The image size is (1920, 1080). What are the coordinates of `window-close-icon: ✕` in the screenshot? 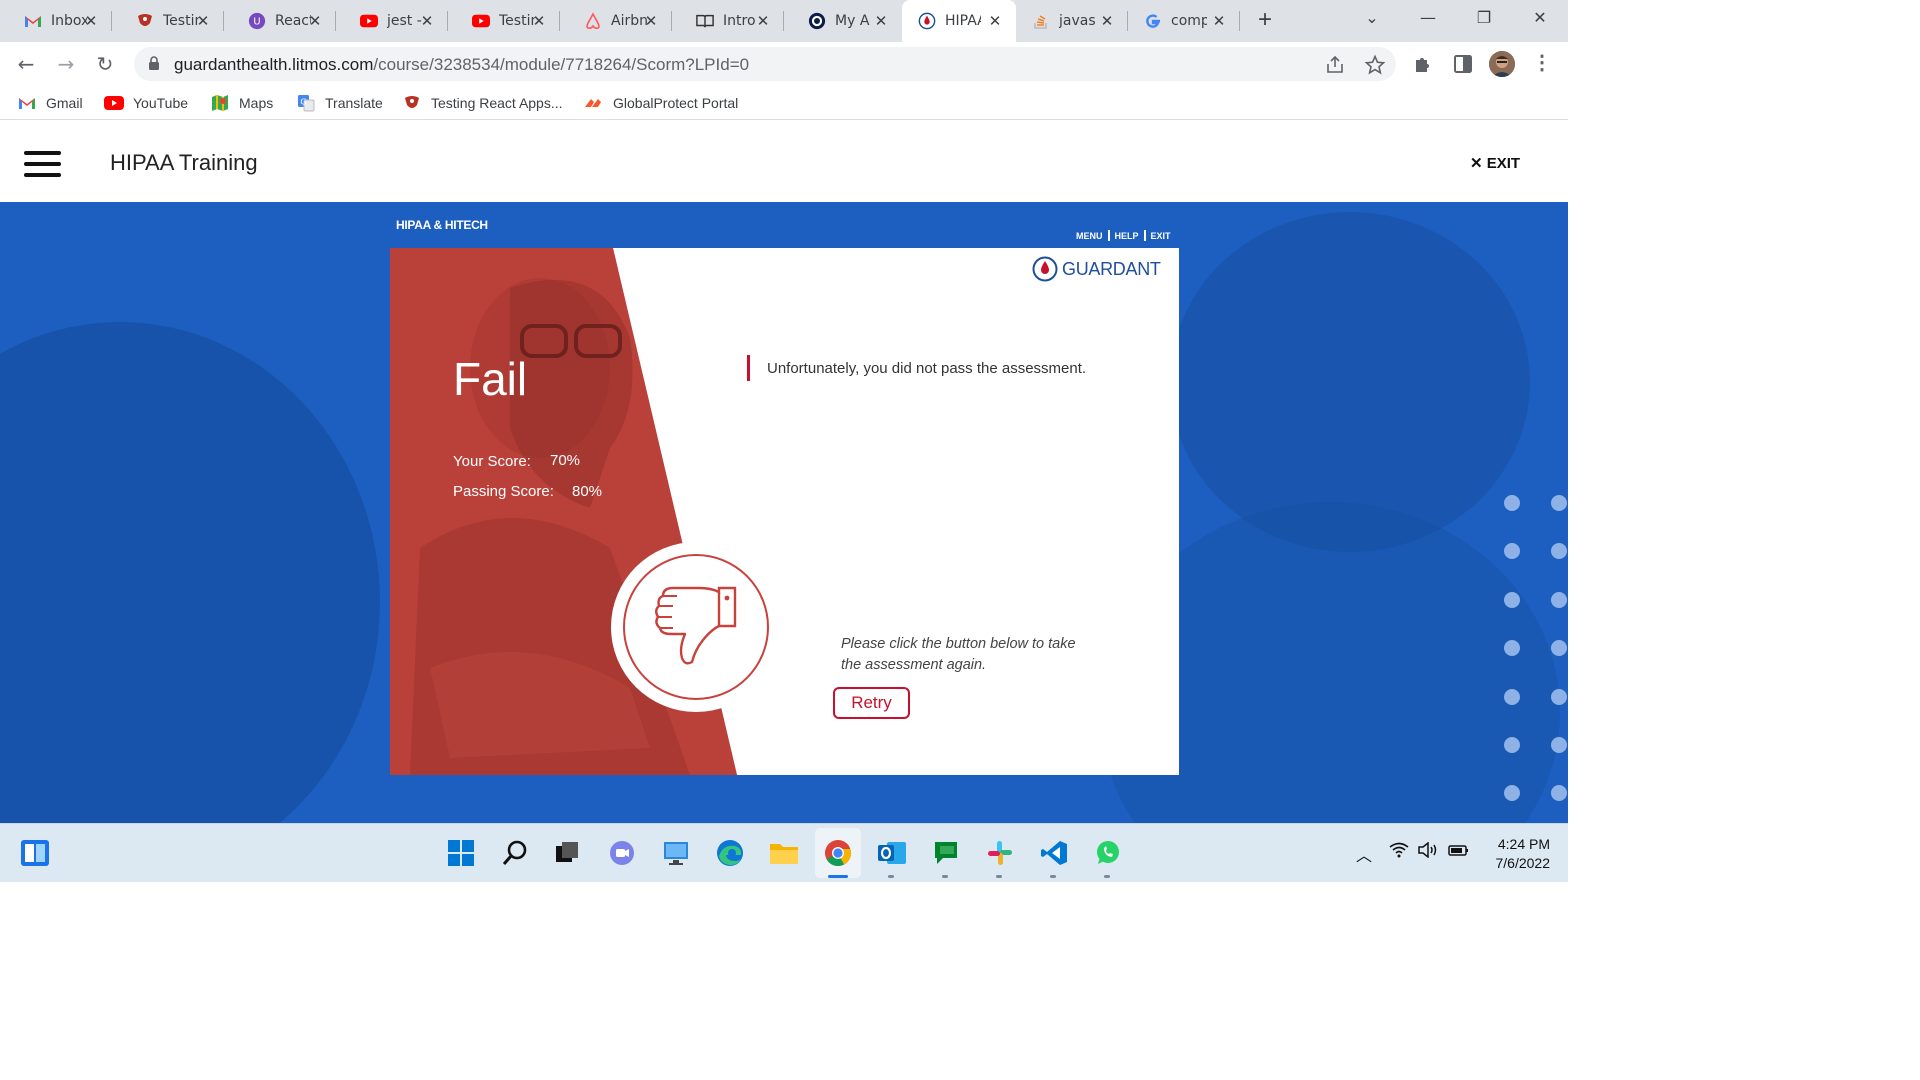 It's located at (1540, 18).